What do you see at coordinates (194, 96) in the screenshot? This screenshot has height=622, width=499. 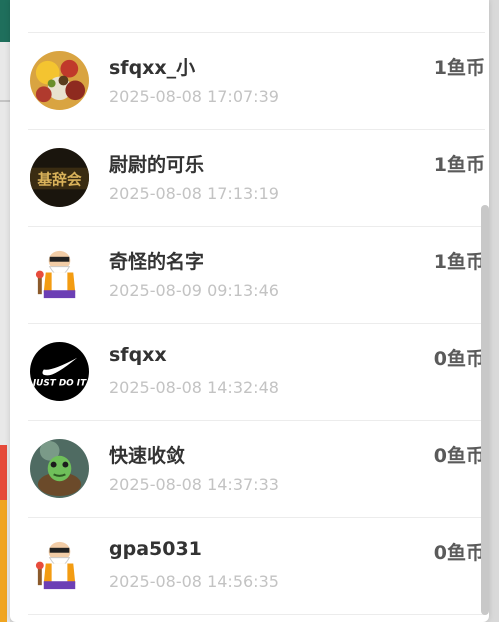 I see `timestamp: 2025-08-08 17:07:39` at bounding box center [194, 96].